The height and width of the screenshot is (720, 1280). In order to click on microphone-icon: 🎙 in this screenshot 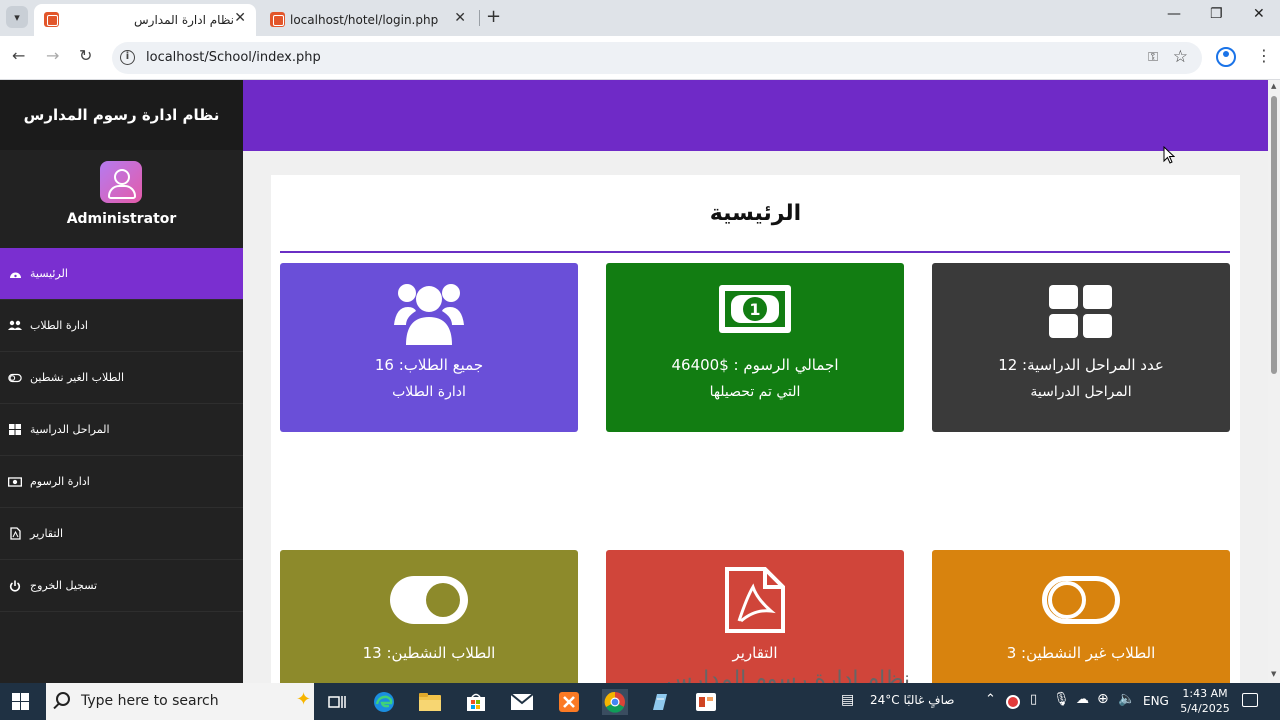, I will do `click(1061, 699)`.